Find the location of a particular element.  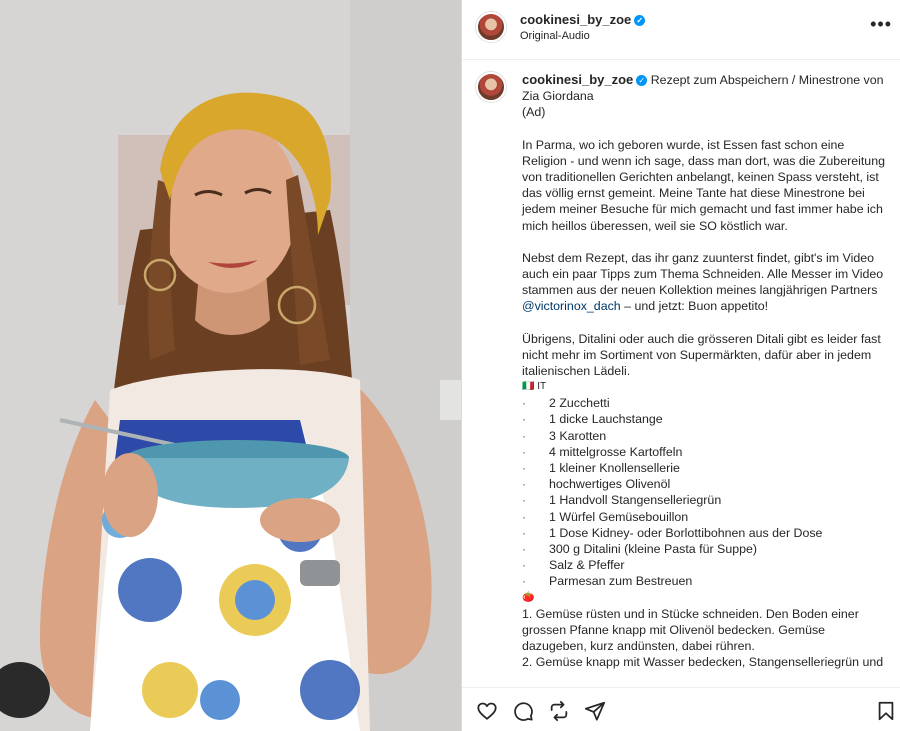

list-item: 4 mittelgrosse Kartoffeln is located at coordinates (705, 452).